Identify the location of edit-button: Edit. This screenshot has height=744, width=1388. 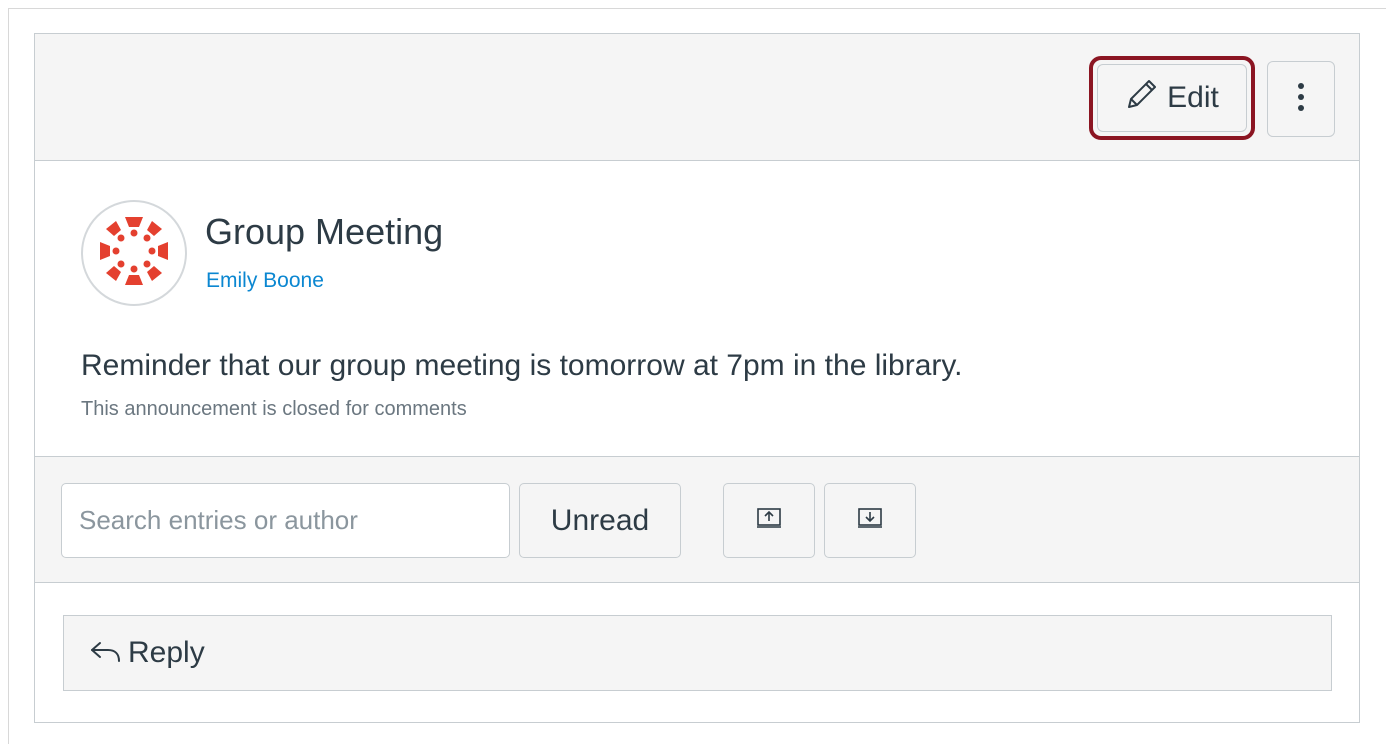
(1172, 98).